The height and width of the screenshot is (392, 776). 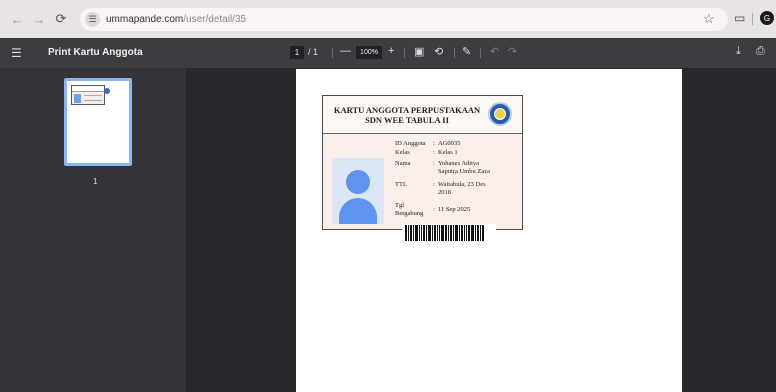 I want to click on field-value: 11 Sep 2025, so click(x=454, y=209).